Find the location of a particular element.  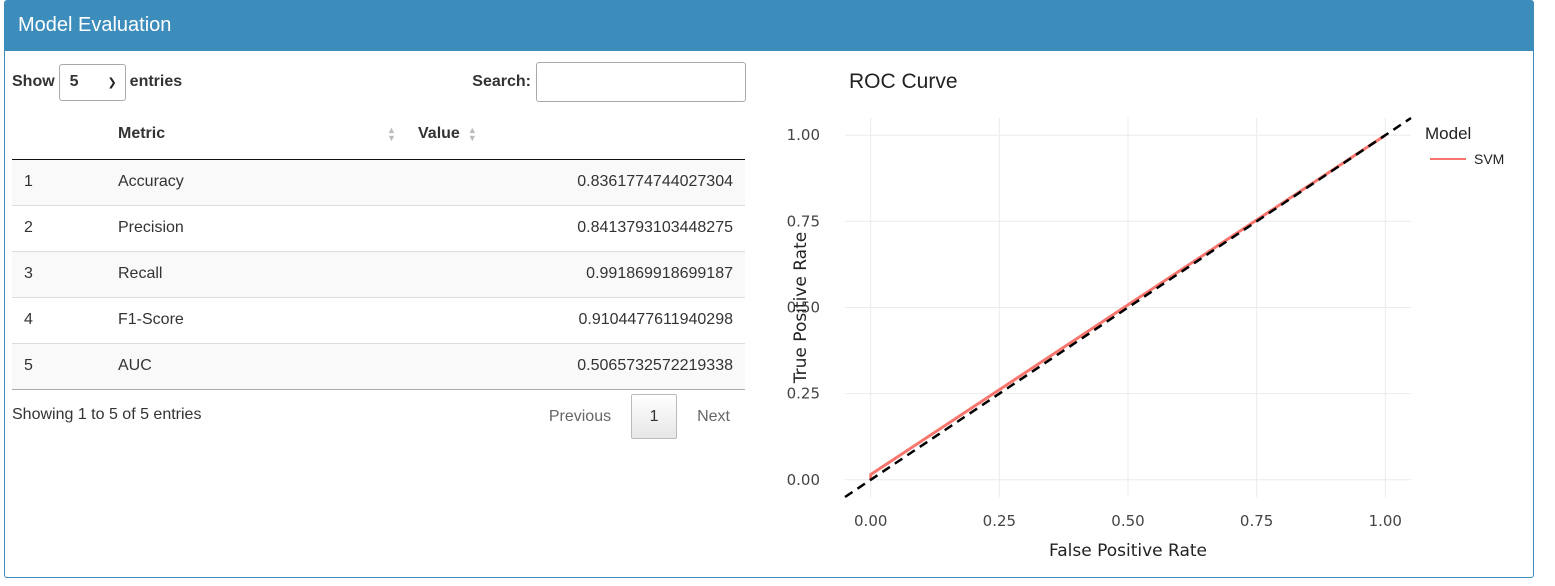

table-row: 5 AUC 0.5065732572219338 is located at coordinates (378, 366).